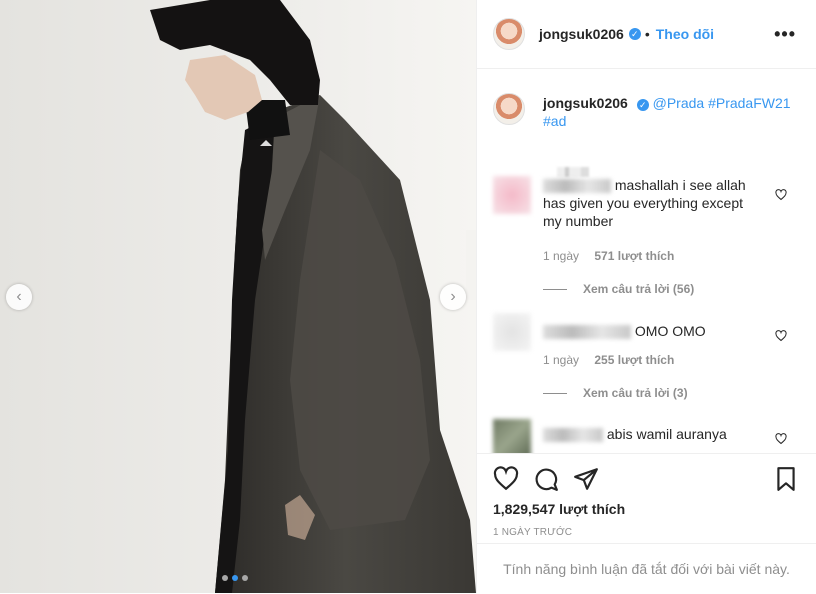  Describe the element at coordinates (506, 479) in the screenshot. I see `like-heart-icon` at that location.